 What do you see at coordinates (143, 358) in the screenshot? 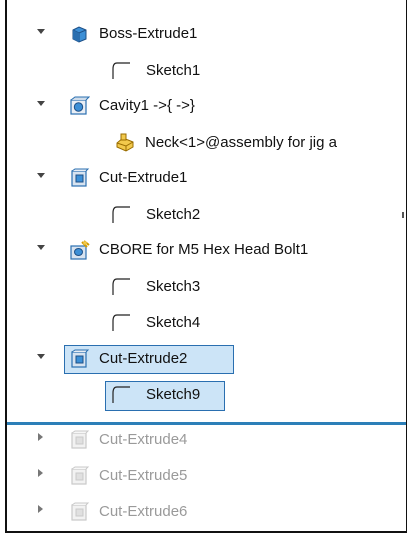
I see `tree-item-label: Cut-Extrude2` at bounding box center [143, 358].